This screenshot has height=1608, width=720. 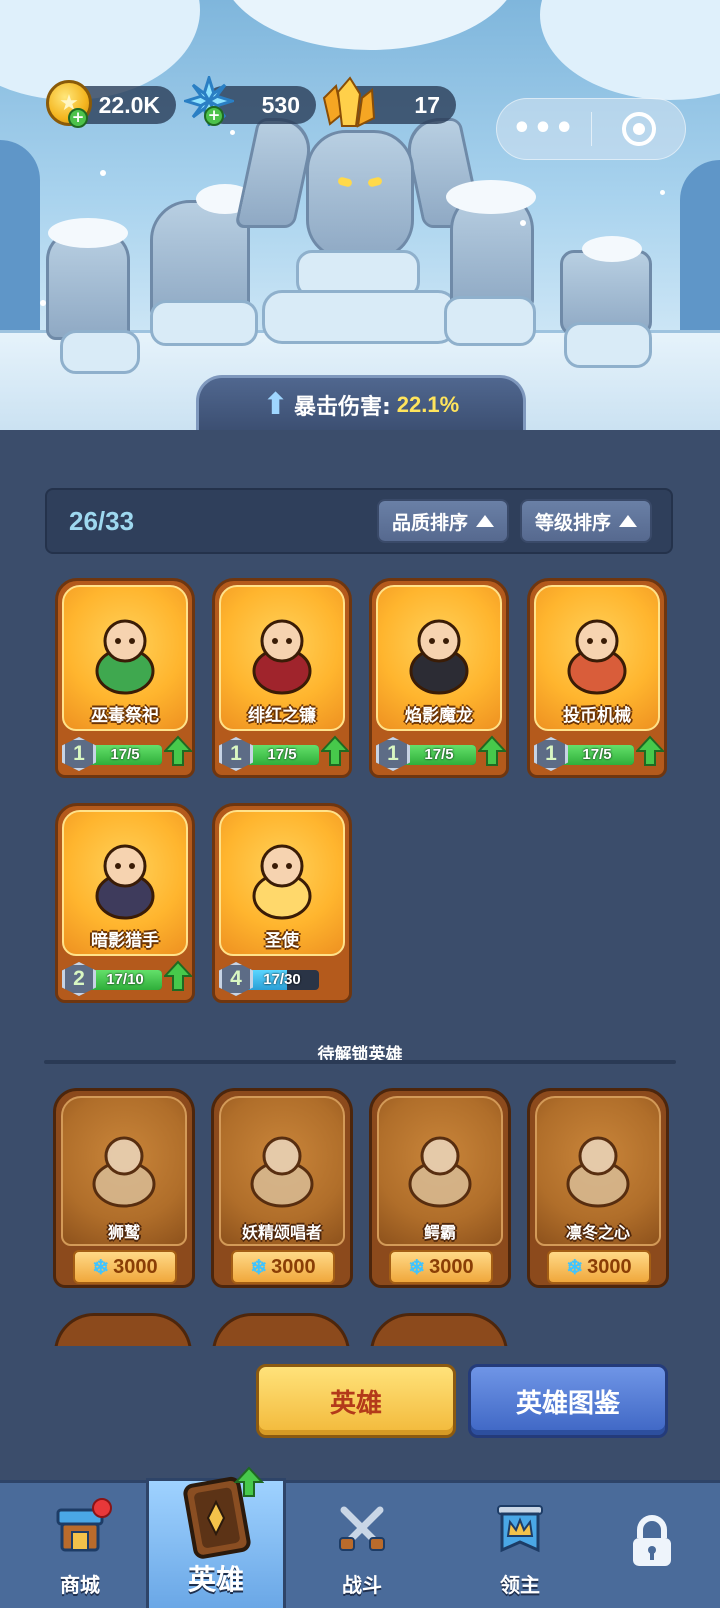 I want to click on hero-name: 狮鹫, so click(x=123, y=1232).